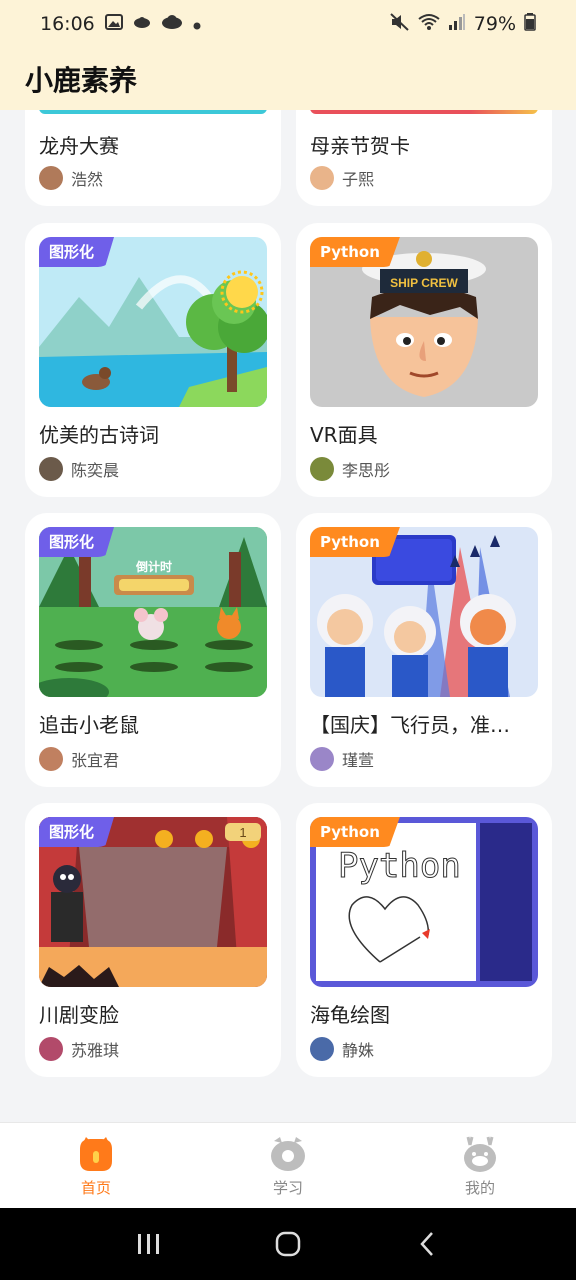 The width and height of the screenshot is (576, 1280). Describe the element at coordinates (480, 1154) in the screenshot. I see `profile-icon` at that location.